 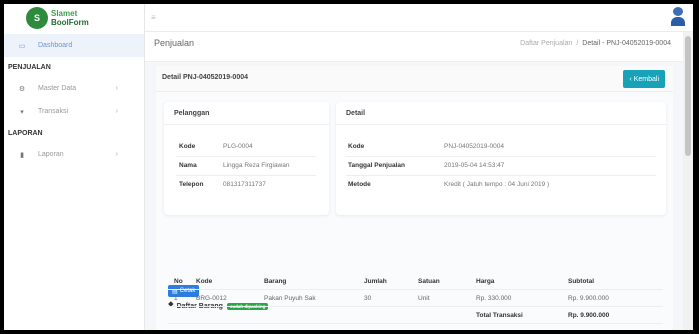 What do you see at coordinates (644, 79) in the screenshot?
I see `back-button: ‹ Kembali` at bounding box center [644, 79].